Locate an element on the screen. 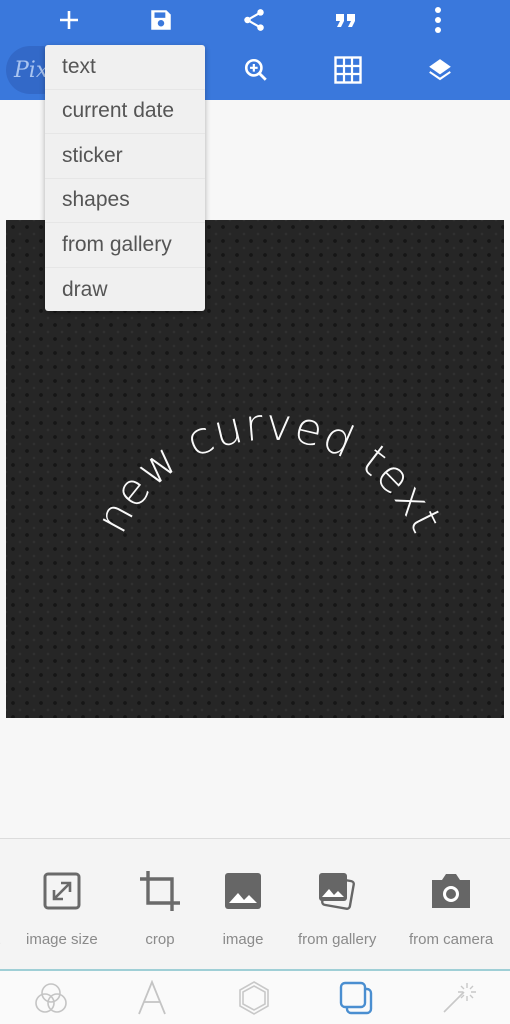 Image resolution: width=510 pixels, height=1024 pixels. tool-from-camera: from camera is located at coordinates (451, 908).